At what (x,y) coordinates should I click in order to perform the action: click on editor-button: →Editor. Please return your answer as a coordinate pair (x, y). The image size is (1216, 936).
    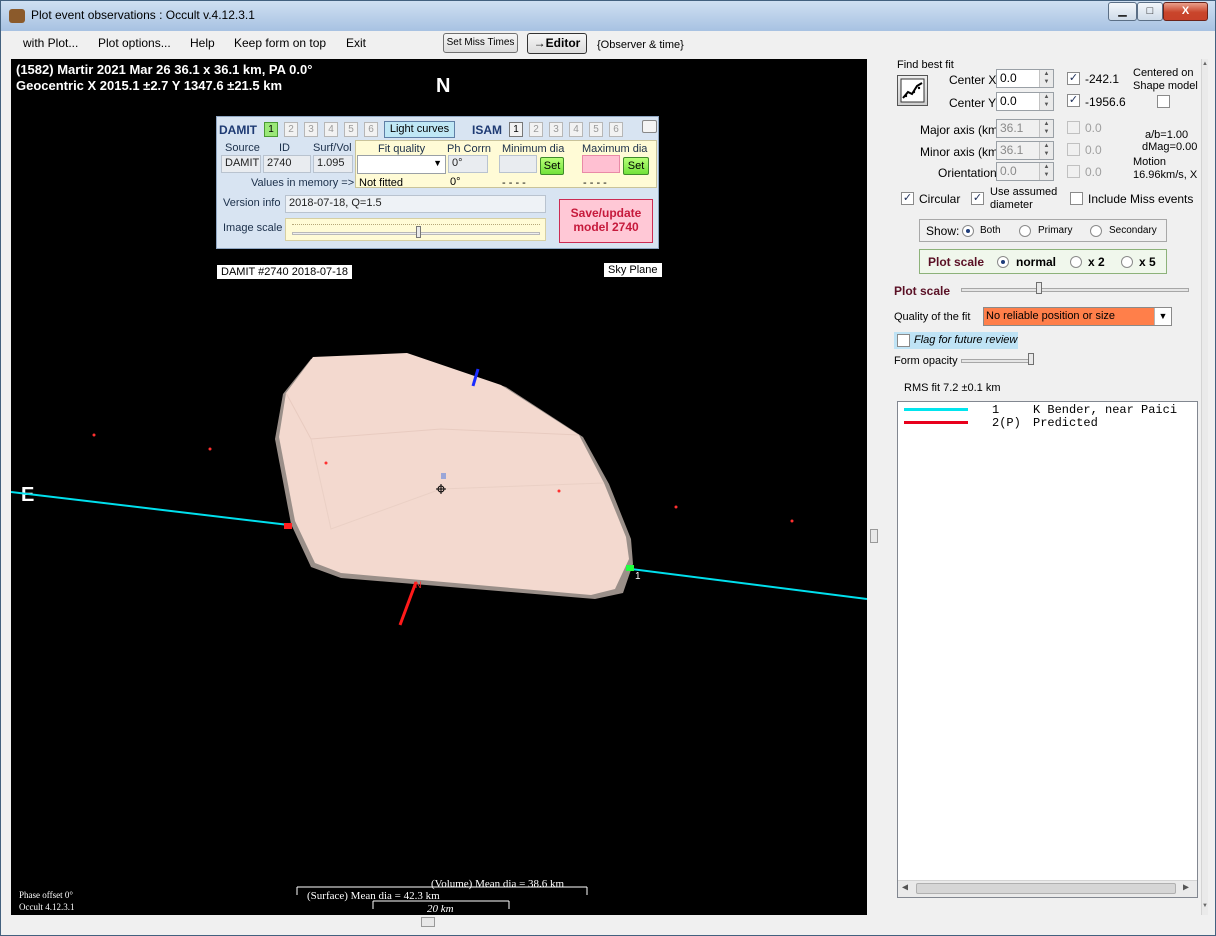
    Looking at the image, I should click on (557, 43).